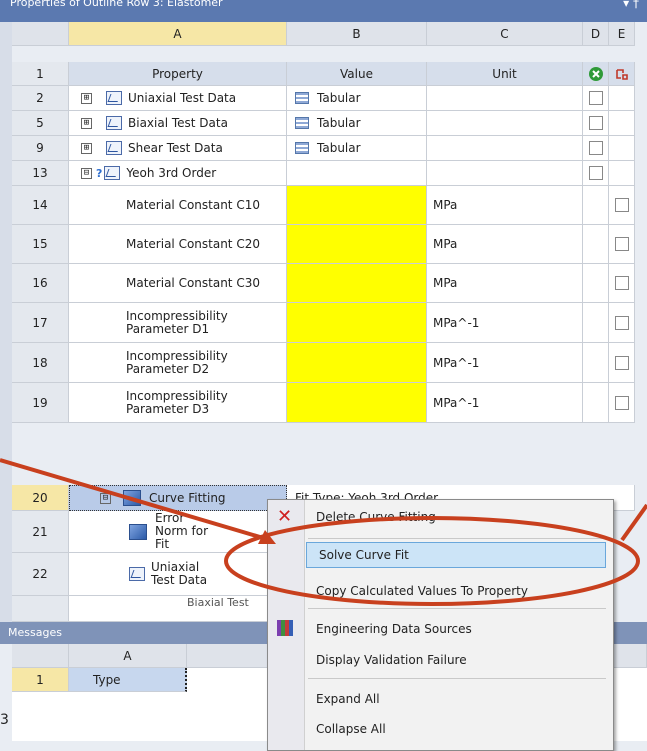  I want to click on annotation-arrow-line, so click(135, 500).